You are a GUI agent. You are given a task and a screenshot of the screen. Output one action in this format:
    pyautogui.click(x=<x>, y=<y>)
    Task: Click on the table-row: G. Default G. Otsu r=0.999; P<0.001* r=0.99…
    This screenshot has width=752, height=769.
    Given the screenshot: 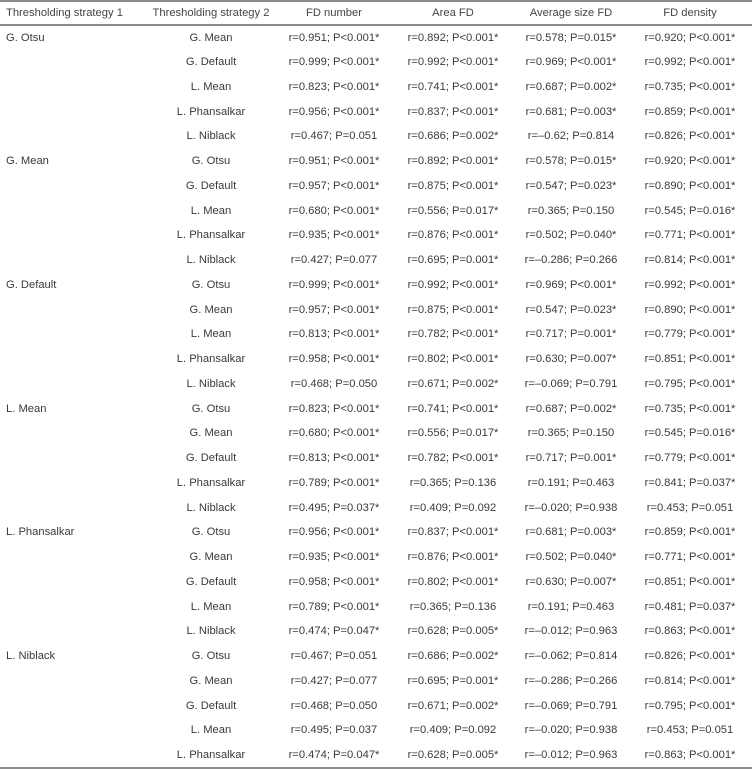 What is the action you would take?
    pyautogui.click(x=376, y=285)
    